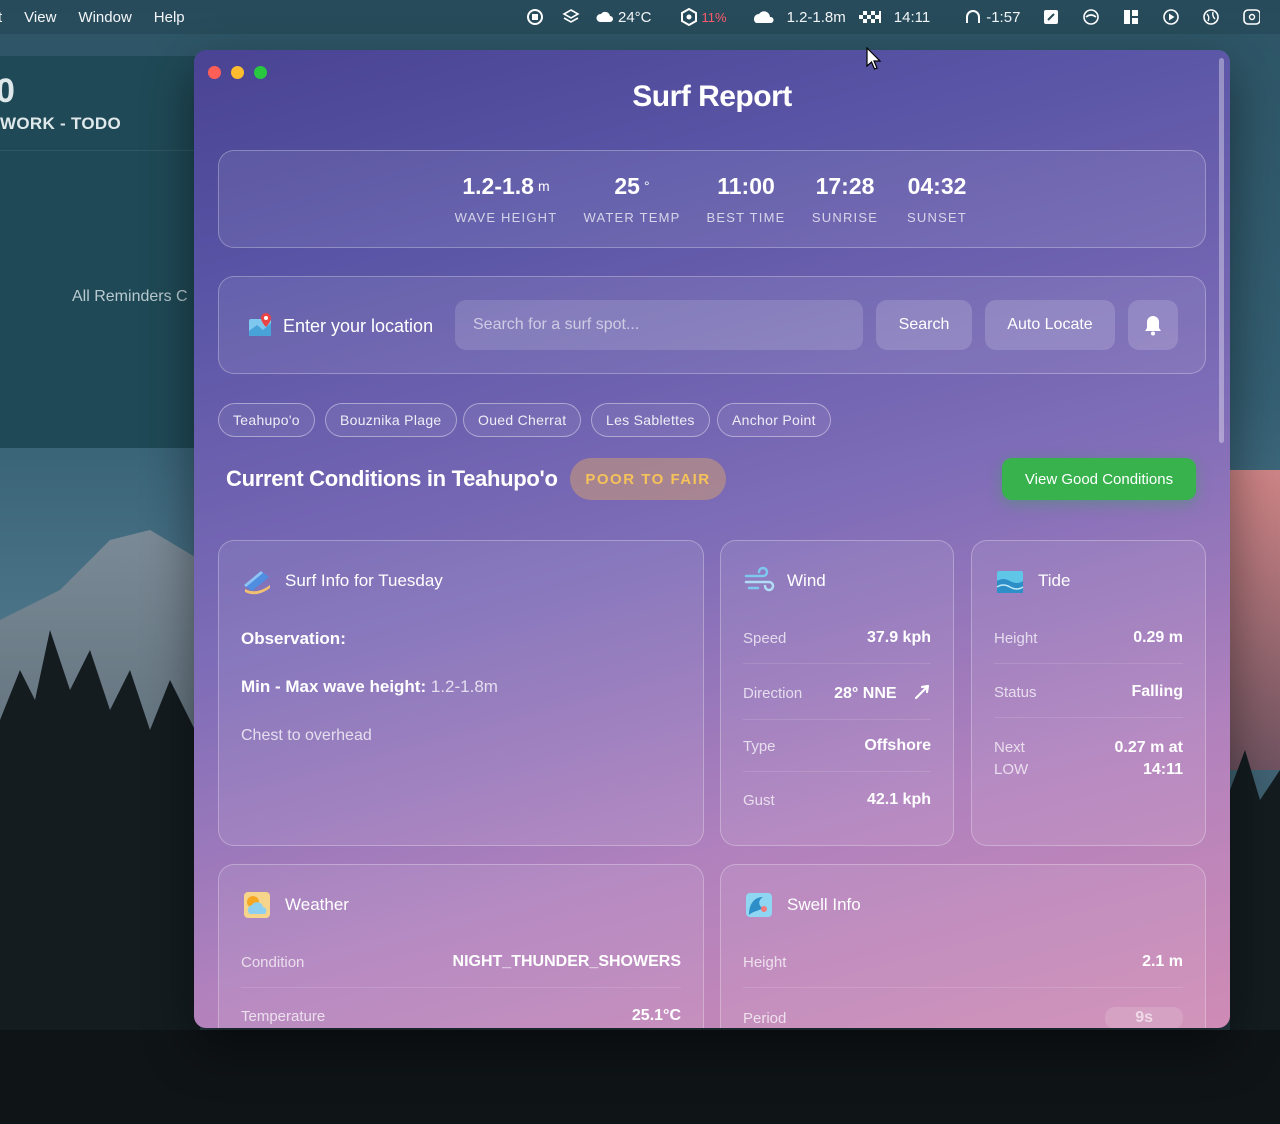 The width and height of the screenshot is (1280, 1124). Describe the element at coordinates (773, 693) in the screenshot. I see `row-key: Direction` at that location.